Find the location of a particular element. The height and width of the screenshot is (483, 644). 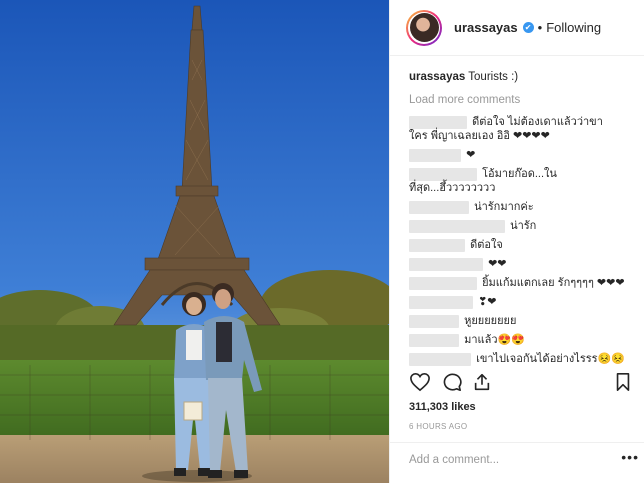

comment-text: น่ารักมากค่ะ is located at coordinates (504, 207).